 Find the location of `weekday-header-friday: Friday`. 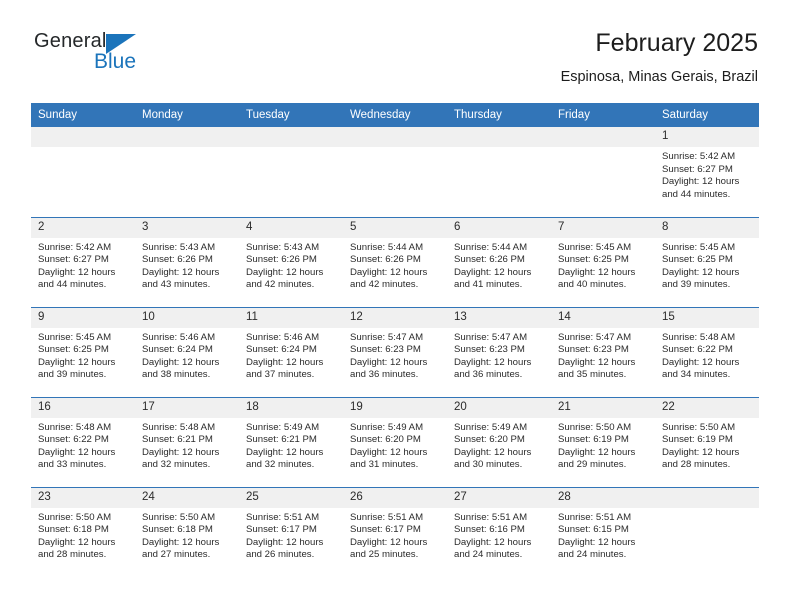

weekday-header-friday: Friday is located at coordinates (603, 115).